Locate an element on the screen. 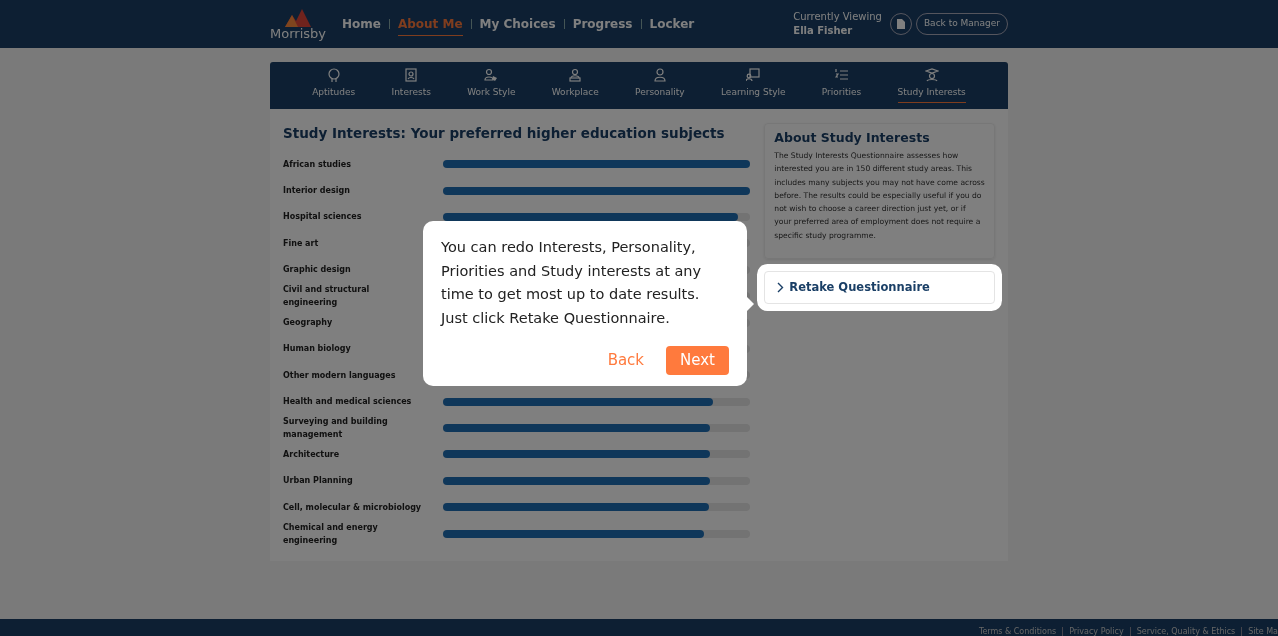  subject-name: Architecture is located at coordinates (312, 455).